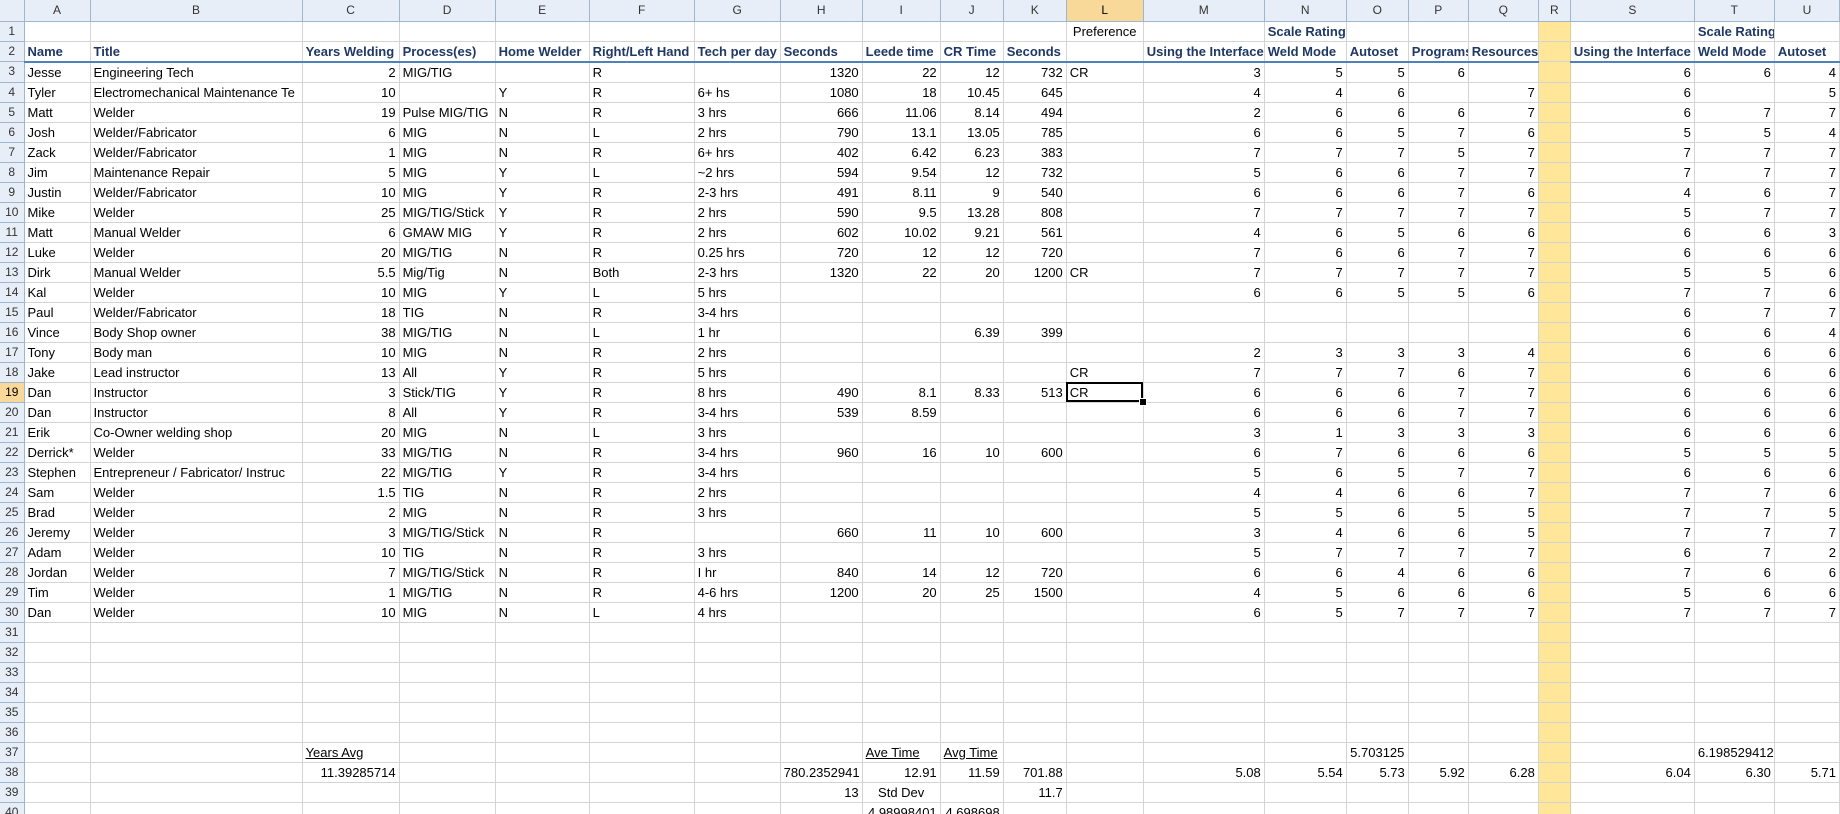 The width and height of the screenshot is (1840, 814). I want to click on cell-u: 3, so click(1807, 232).